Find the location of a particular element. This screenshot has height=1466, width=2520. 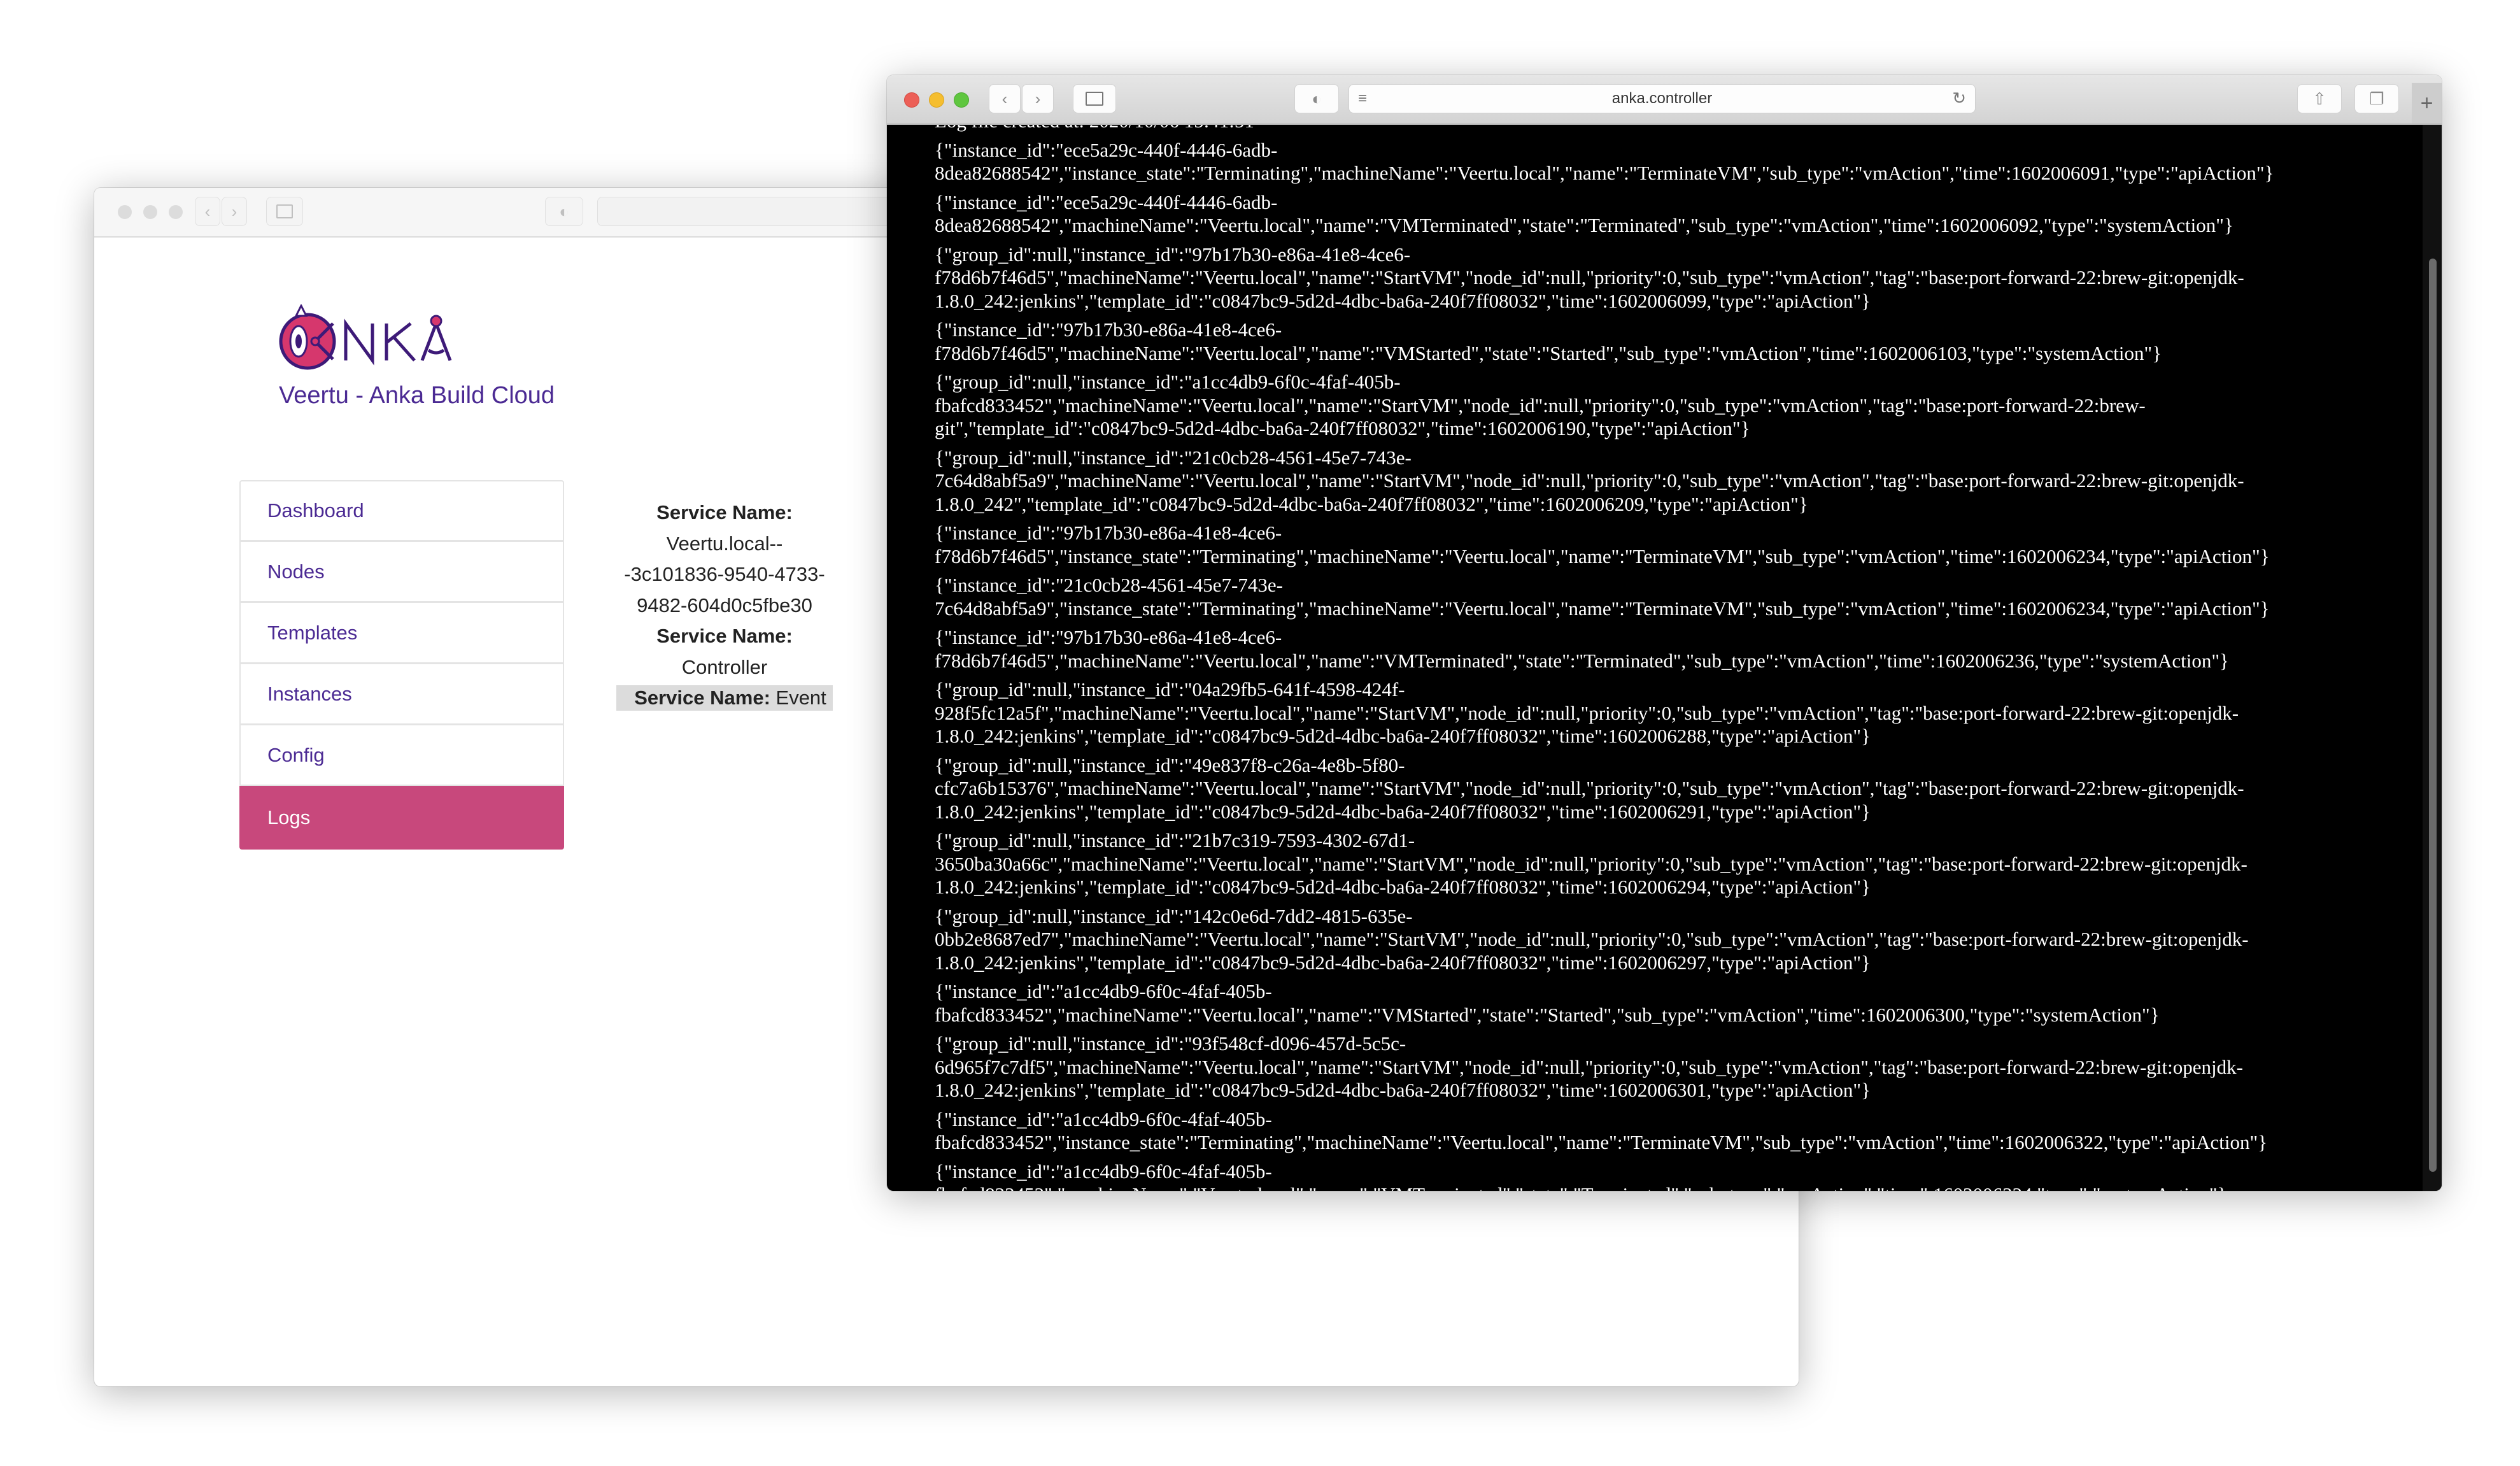

scrollbar-thumb is located at coordinates (2433, 715).